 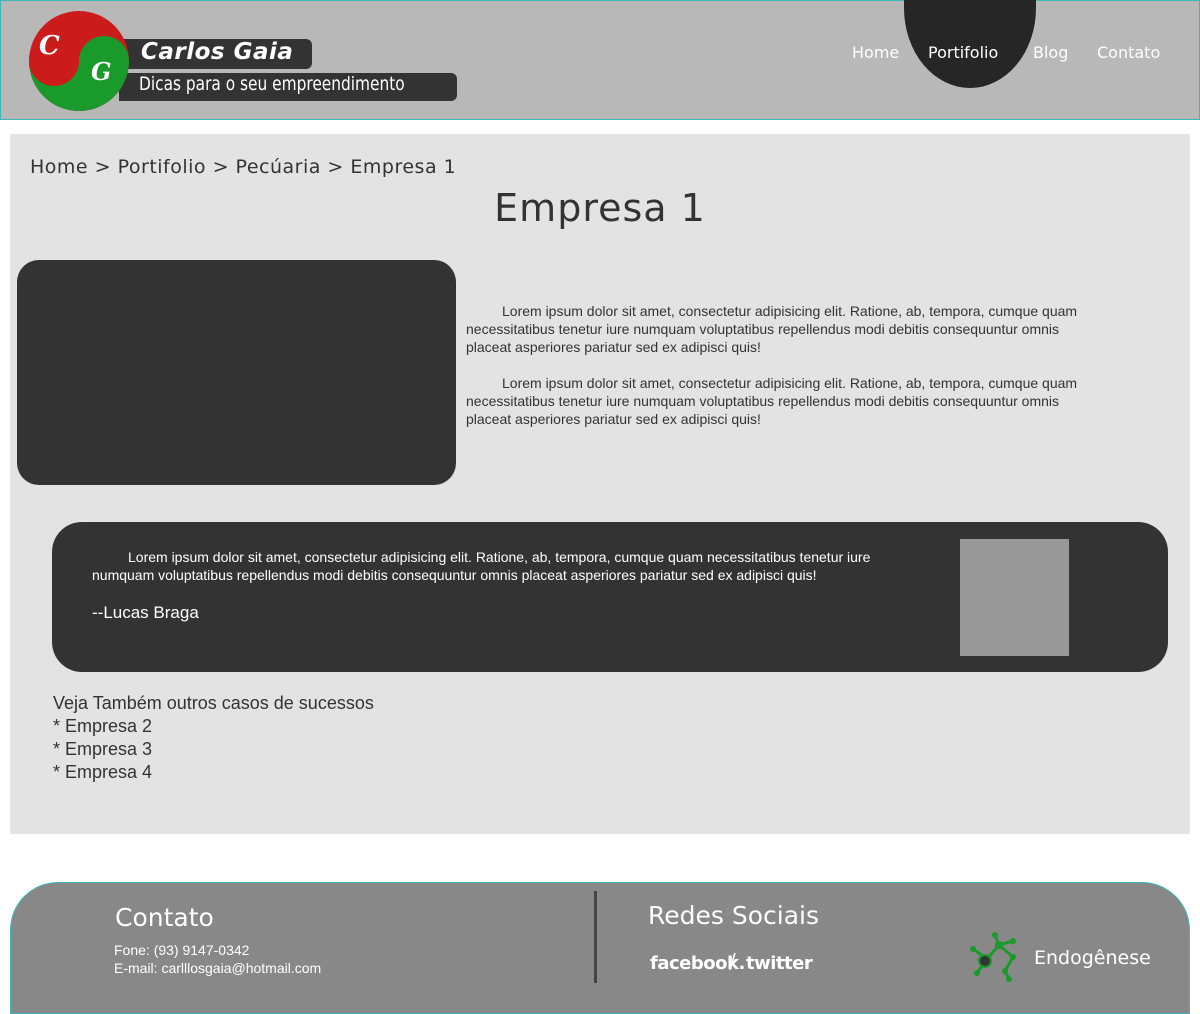 What do you see at coordinates (213, 749) in the screenshot?
I see `see-also-link-empresa-3: * Empresa 3` at bounding box center [213, 749].